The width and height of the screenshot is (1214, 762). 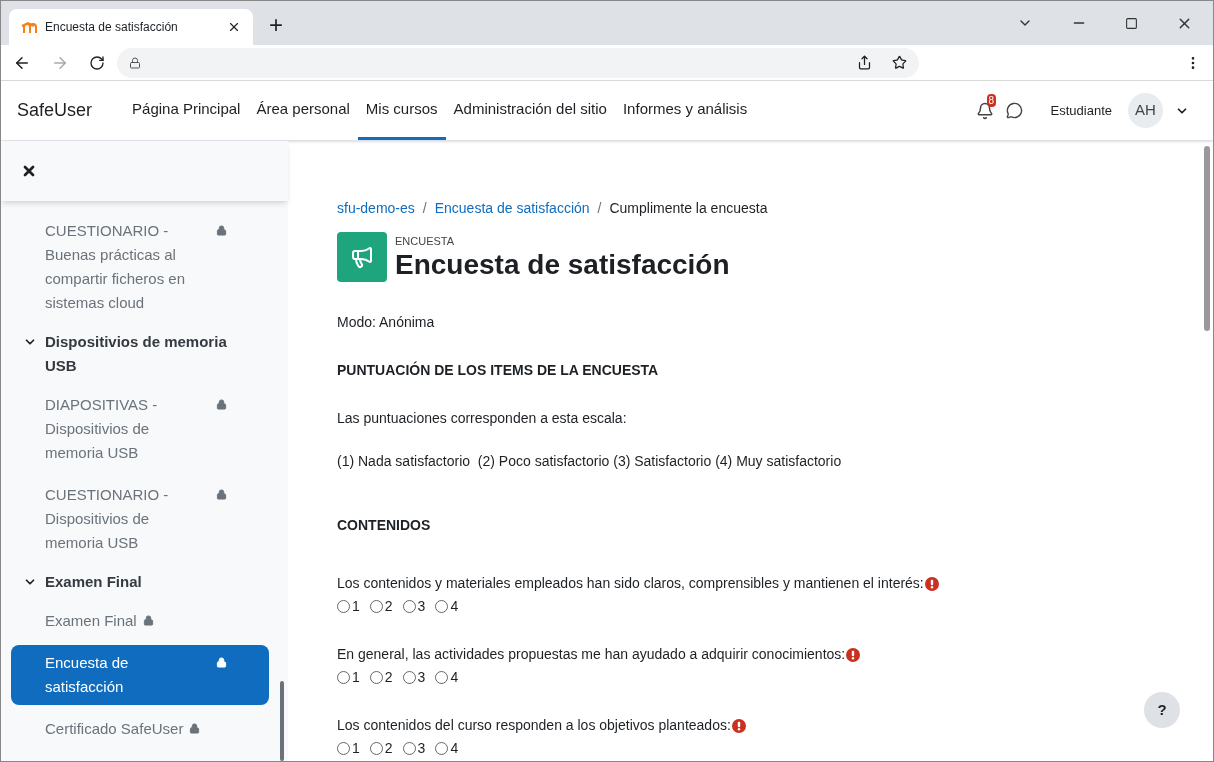 What do you see at coordinates (864, 62) in the screenshot?
I see `share-icon` at bounding box center [864, 62].